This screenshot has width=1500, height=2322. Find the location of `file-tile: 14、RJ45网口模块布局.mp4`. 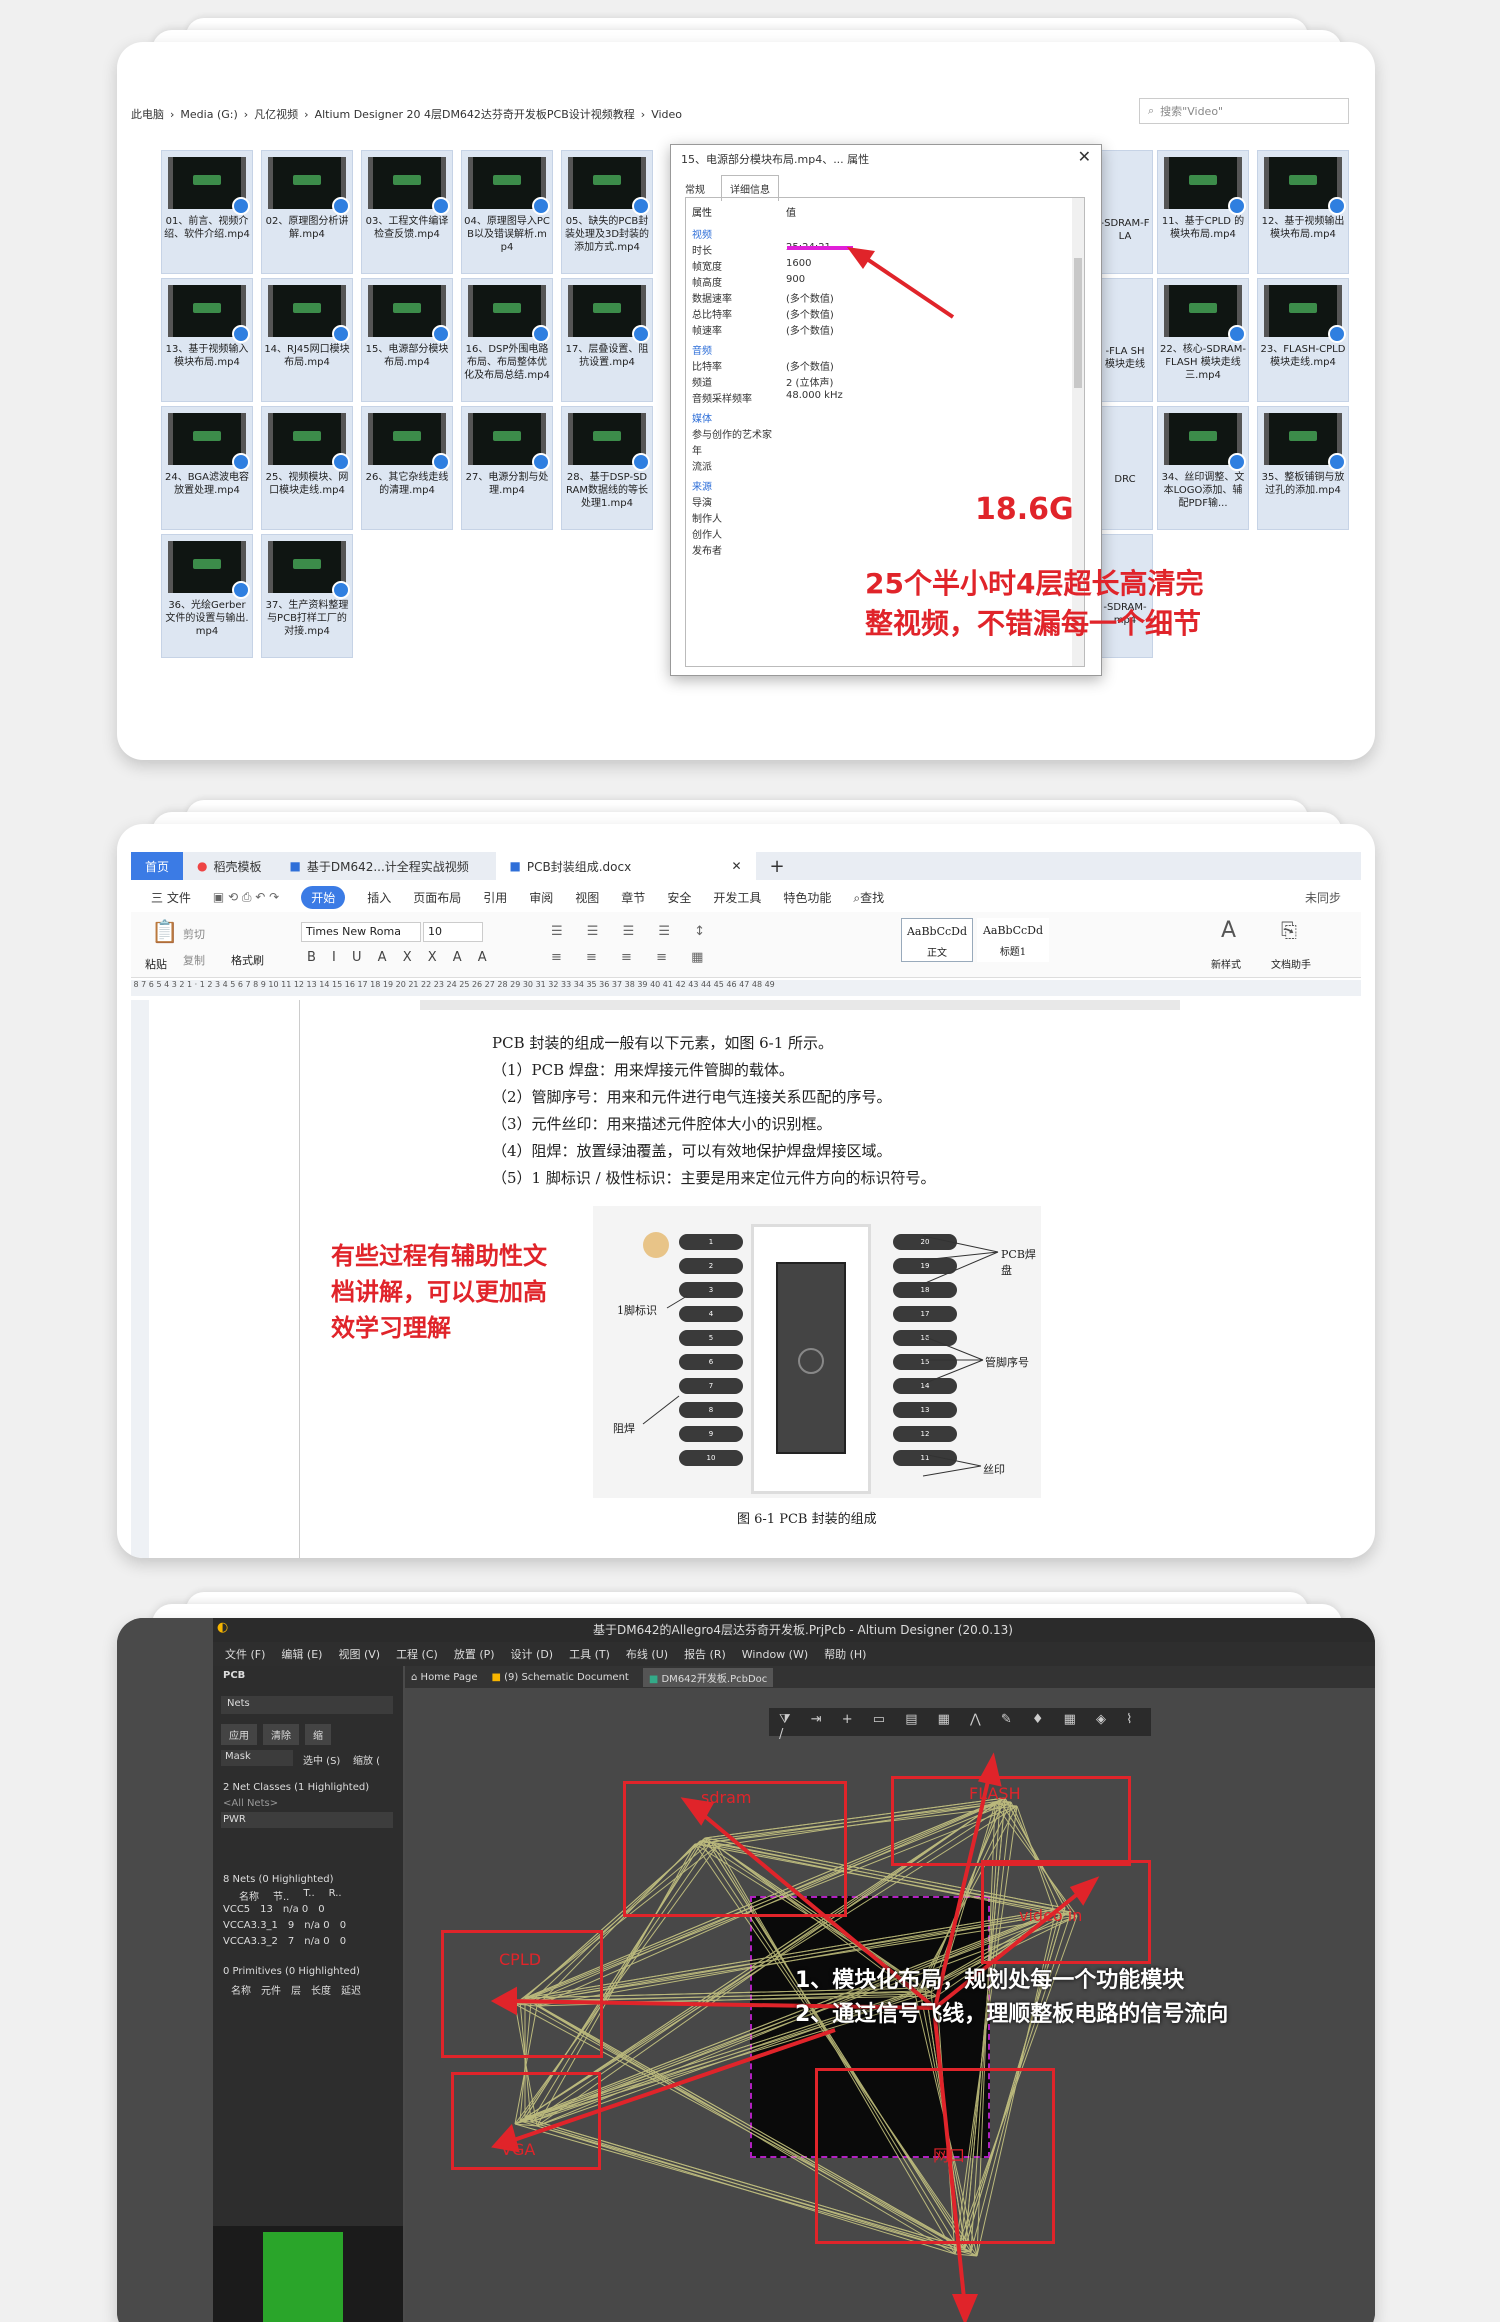

file-tile: 14、RJ45网口模块布局.mp4 is located at coordinates (307, 340).